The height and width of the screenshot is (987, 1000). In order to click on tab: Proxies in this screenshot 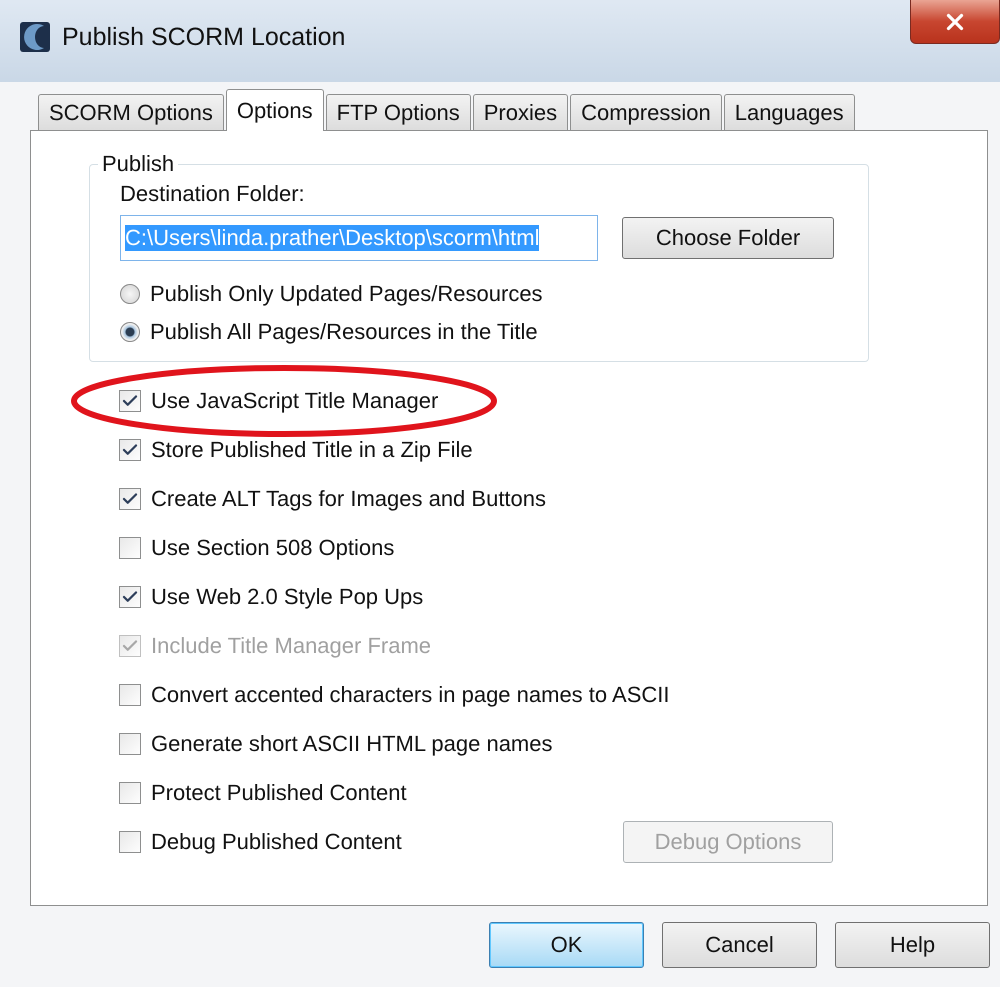, I will do `click(520, 112)`.